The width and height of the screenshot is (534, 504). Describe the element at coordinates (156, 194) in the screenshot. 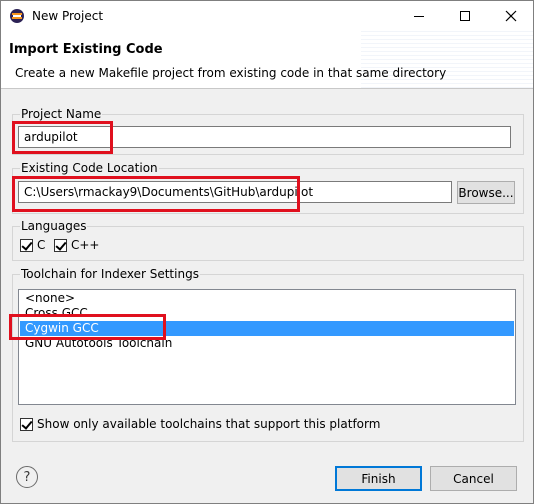

I see `highlight-code-location` at that location.